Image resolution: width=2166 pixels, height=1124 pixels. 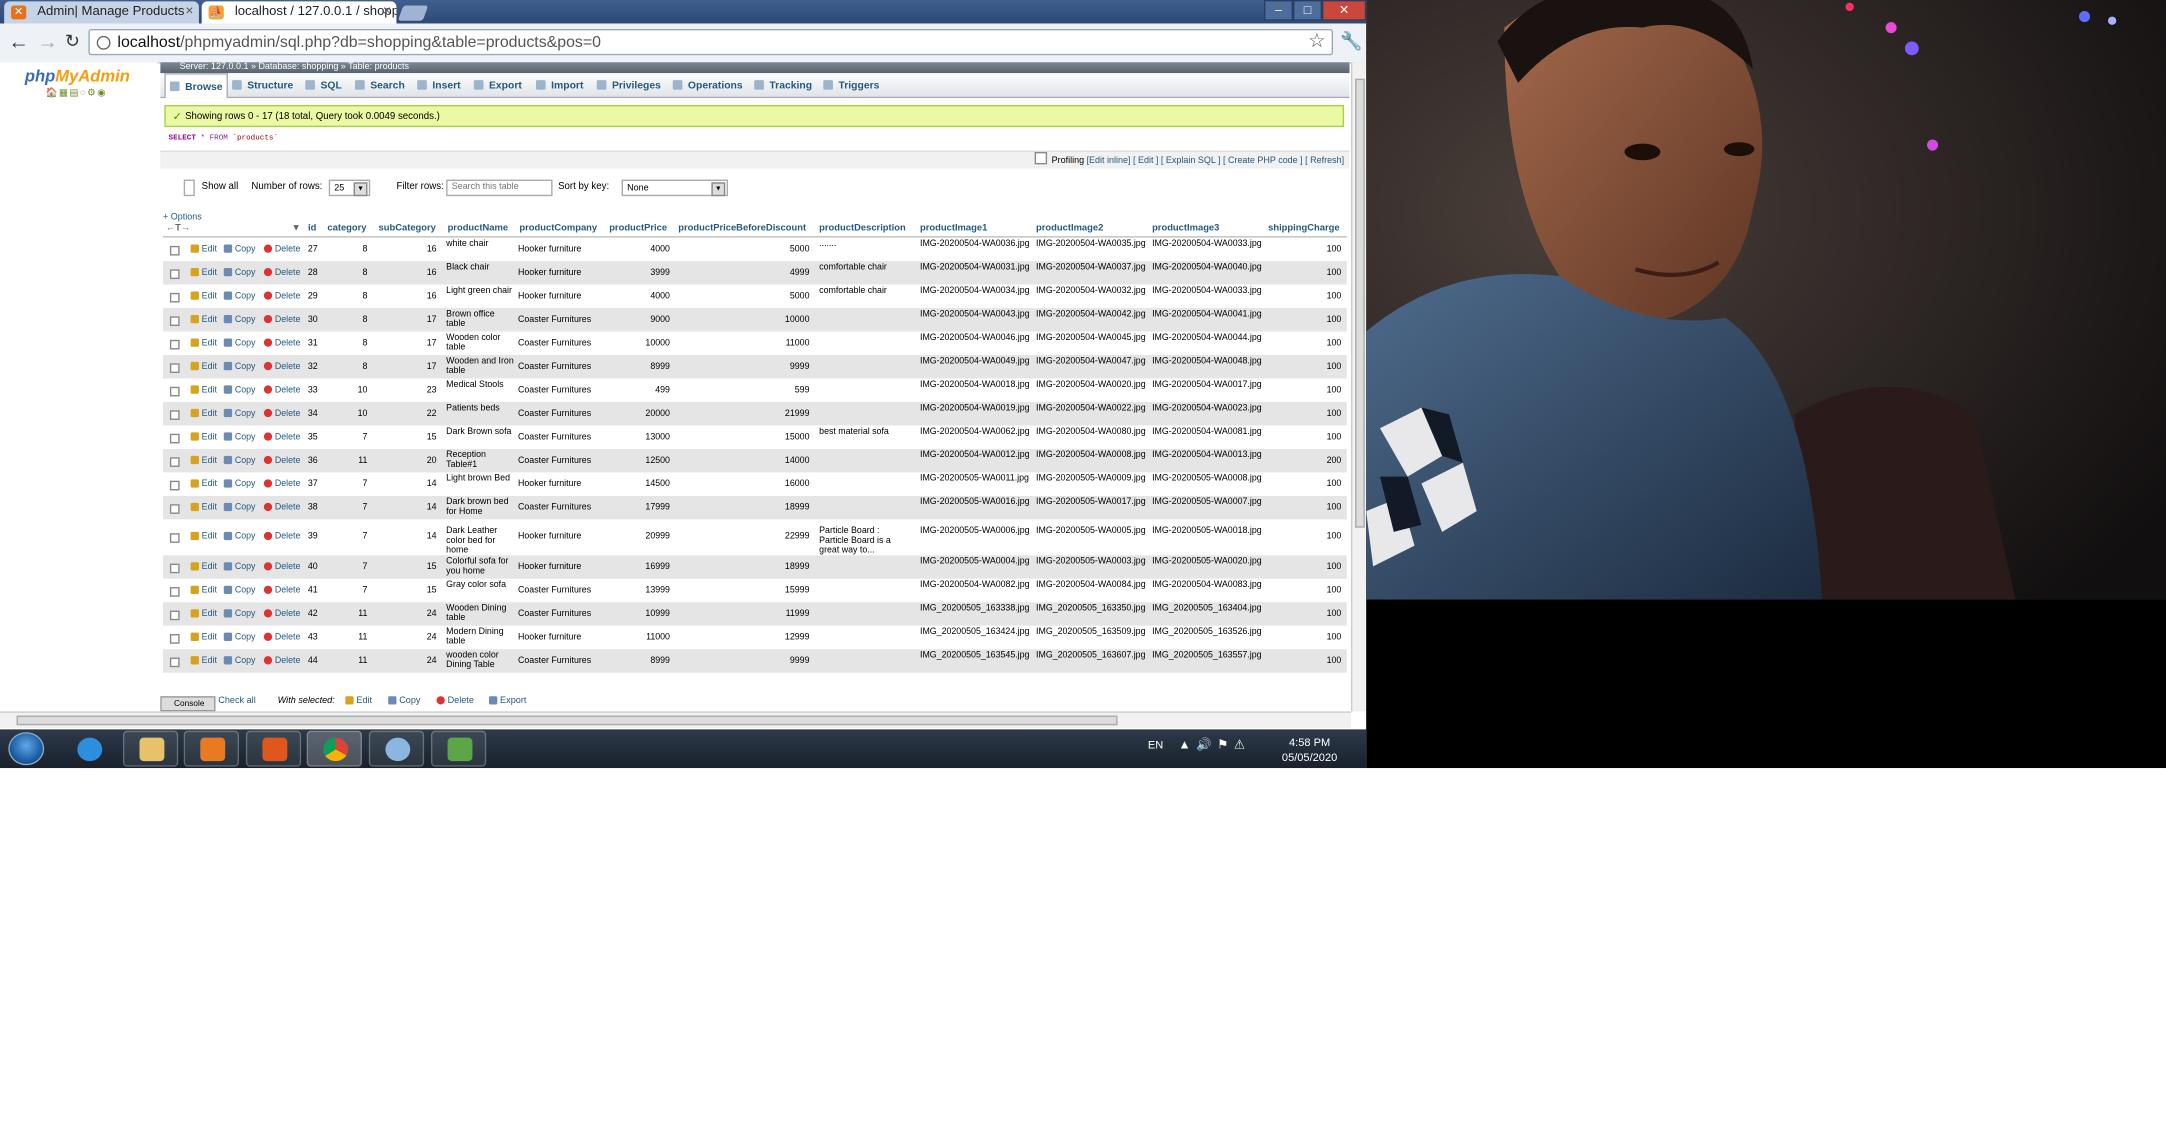 What do you see at coordinates (851, 84) in the screenshot?
I see `tab-triggers: Triggers` at bounding box center [851, 84].